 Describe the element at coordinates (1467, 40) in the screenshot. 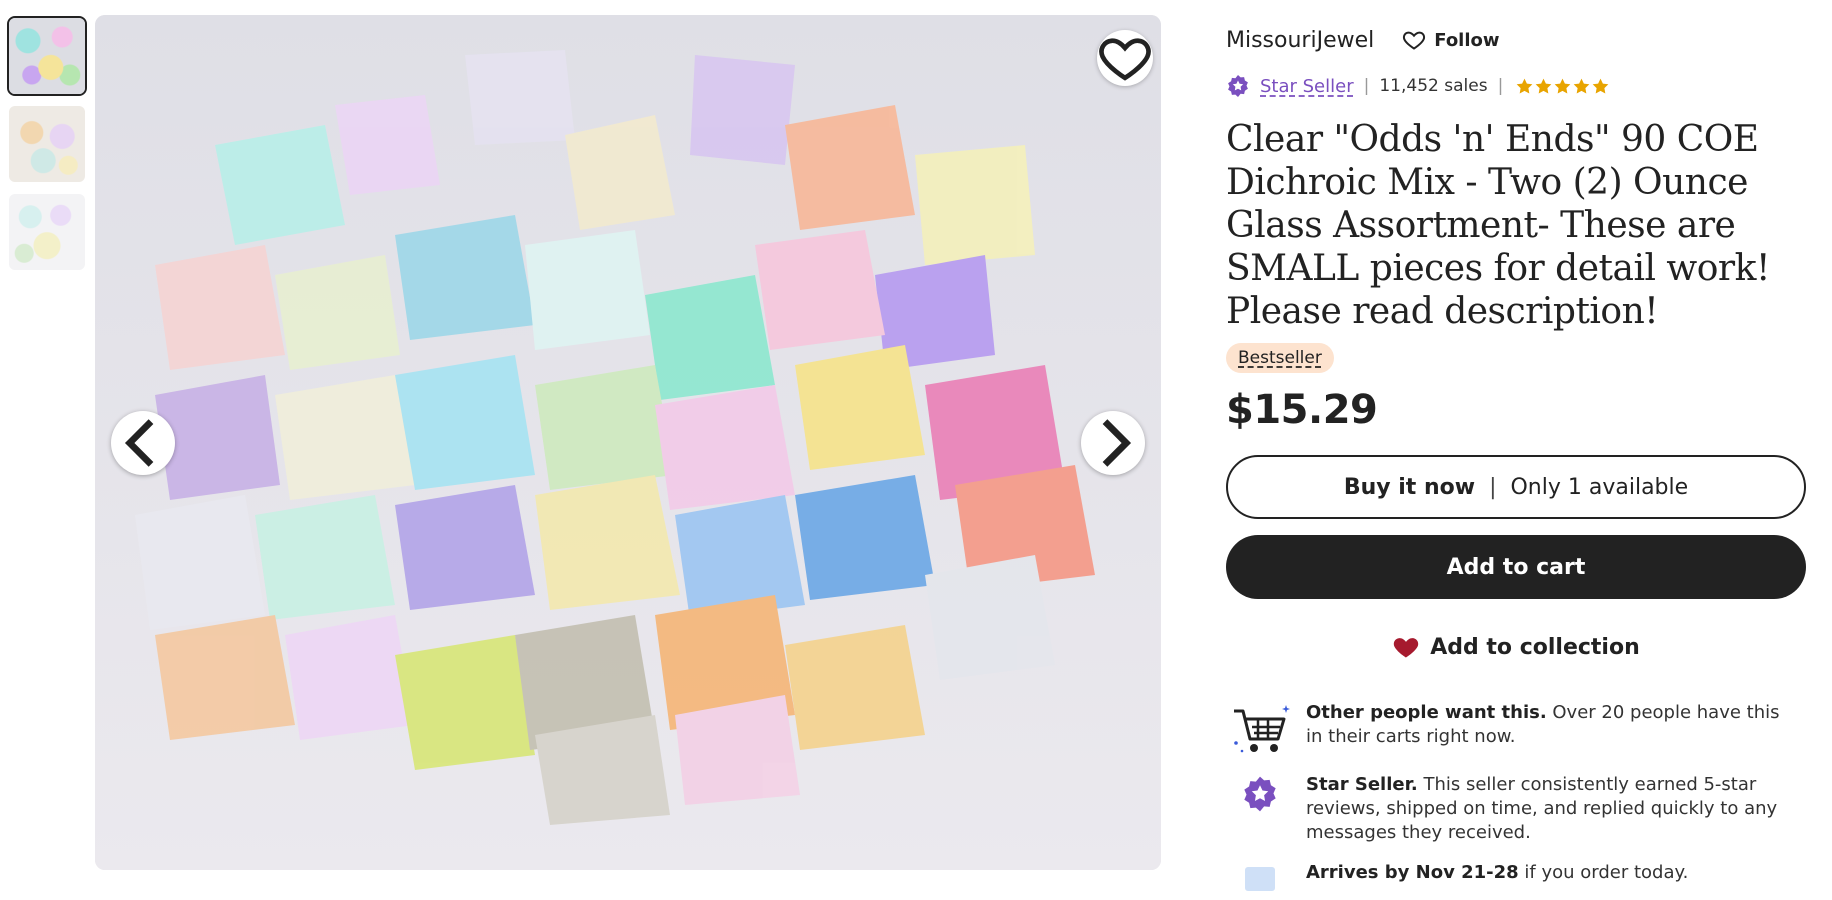

I see `follow-label: Follow` at that location.